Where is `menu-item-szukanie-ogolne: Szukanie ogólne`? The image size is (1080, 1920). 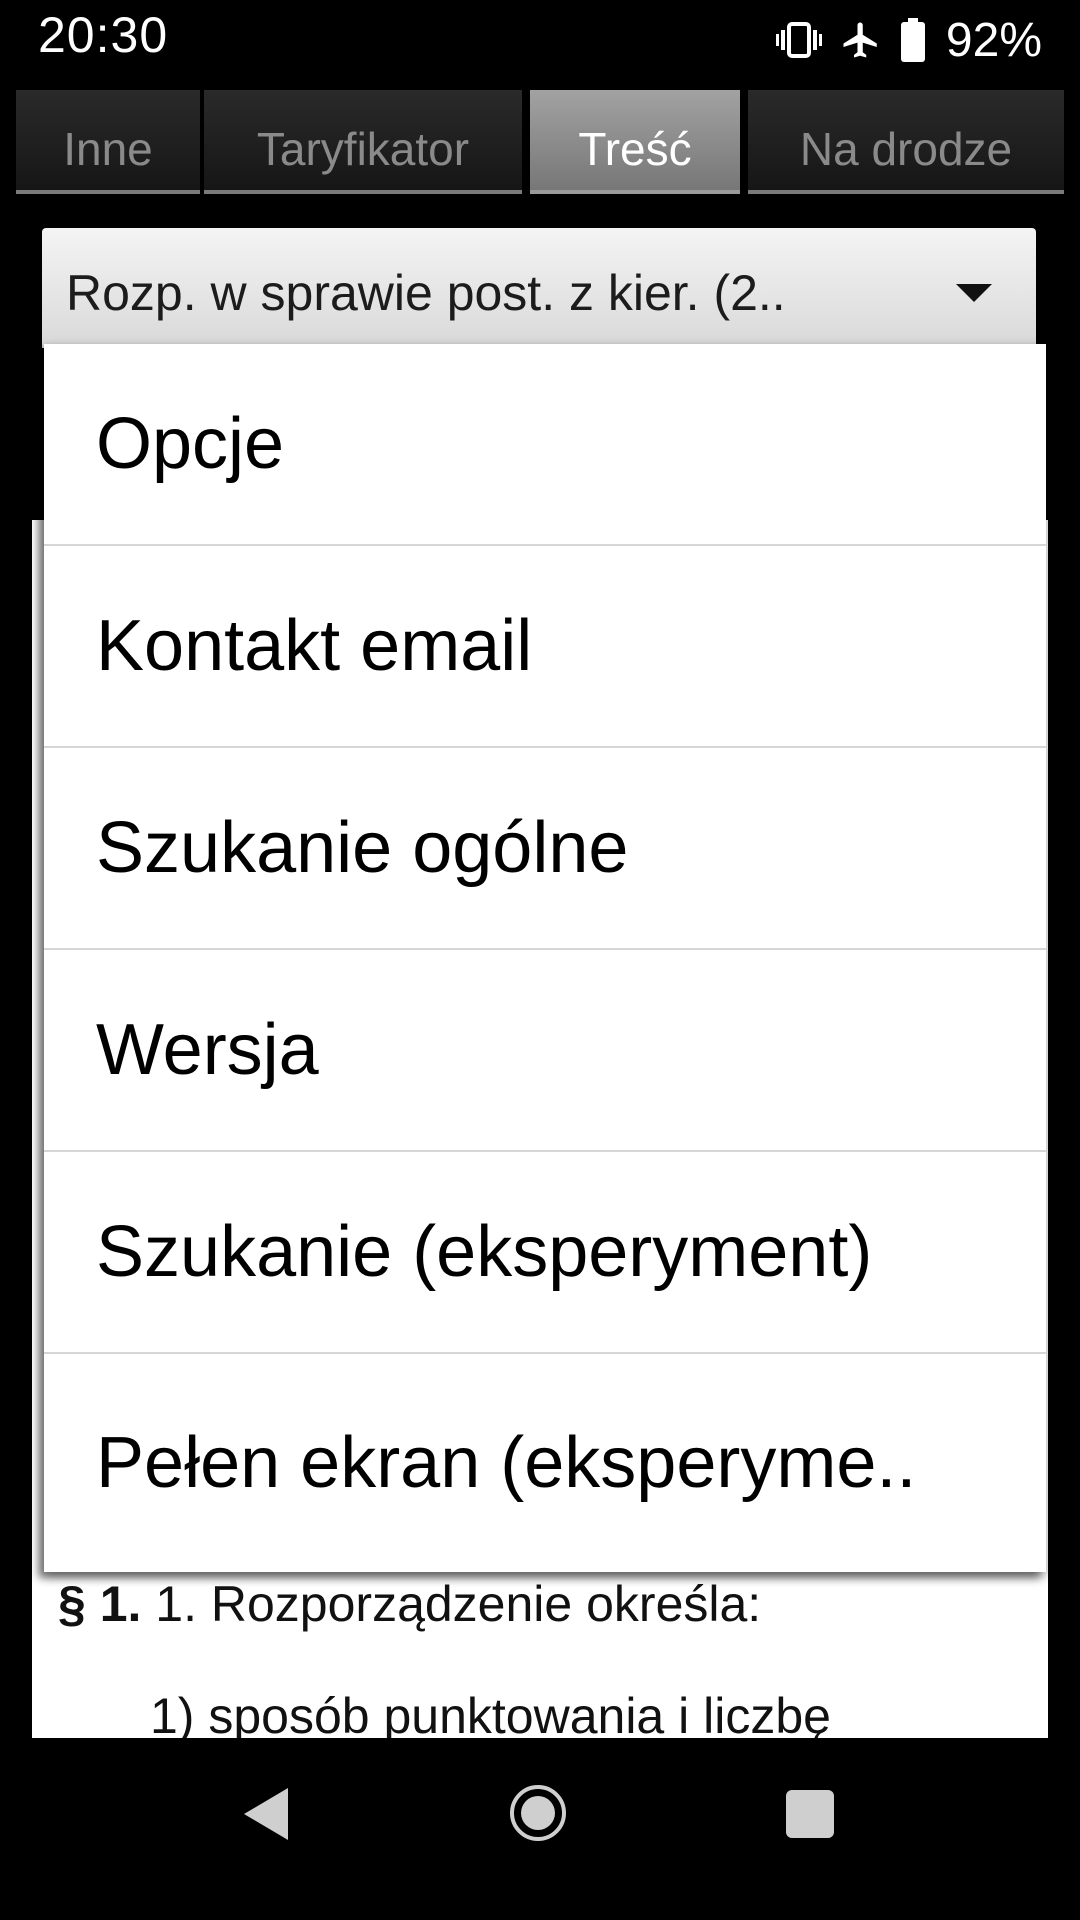 menu-item-szukanie-ogolne: Szukanie ogólne is located at coordinates (545, 849).